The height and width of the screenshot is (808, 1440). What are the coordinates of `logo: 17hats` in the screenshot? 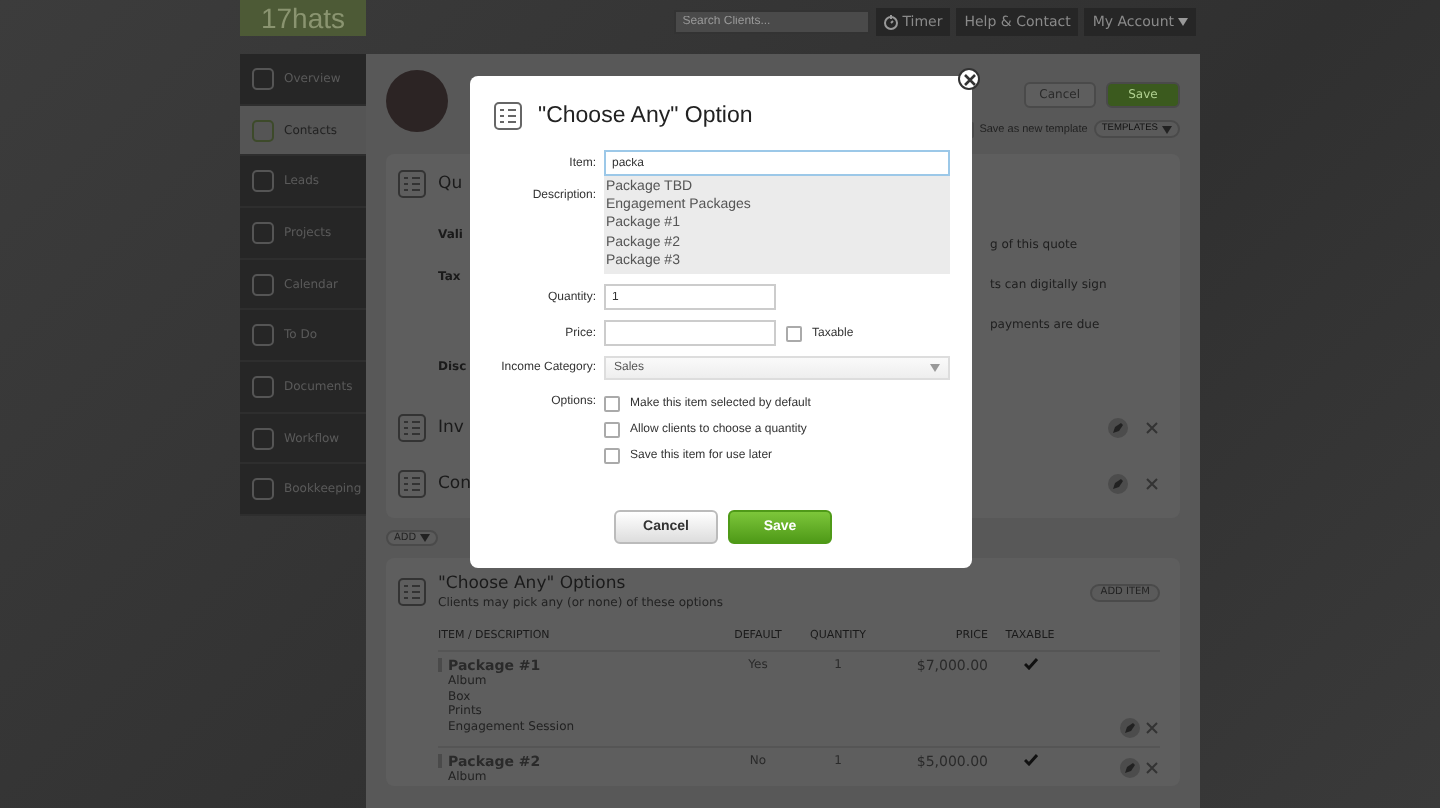 It's located at (303, 18).